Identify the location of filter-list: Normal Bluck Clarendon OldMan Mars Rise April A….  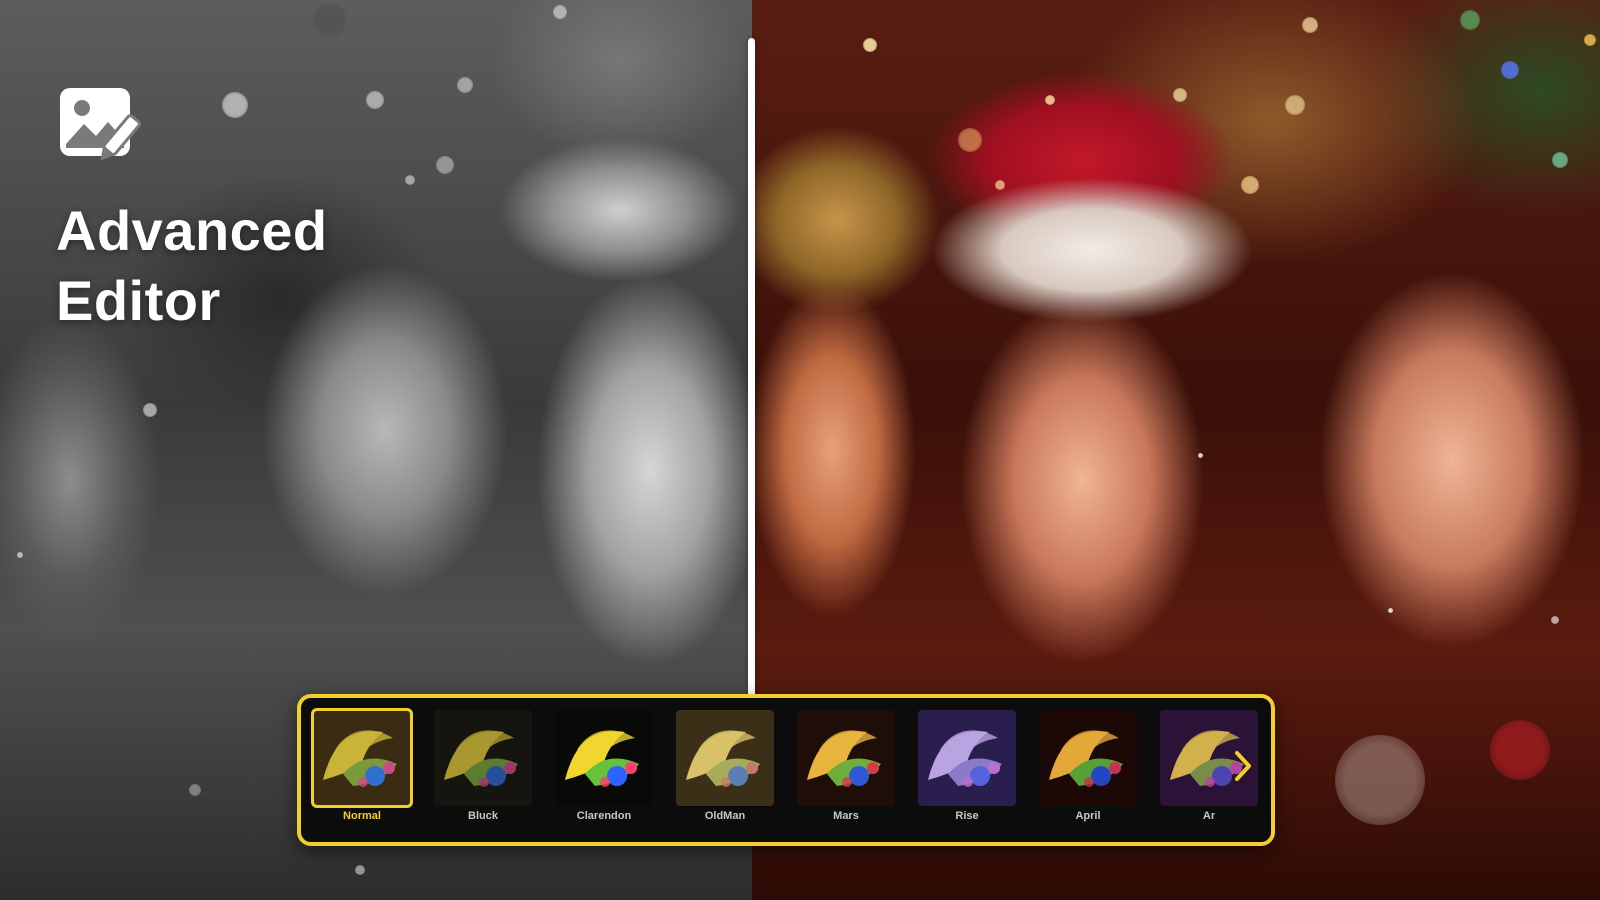
(784, 771).